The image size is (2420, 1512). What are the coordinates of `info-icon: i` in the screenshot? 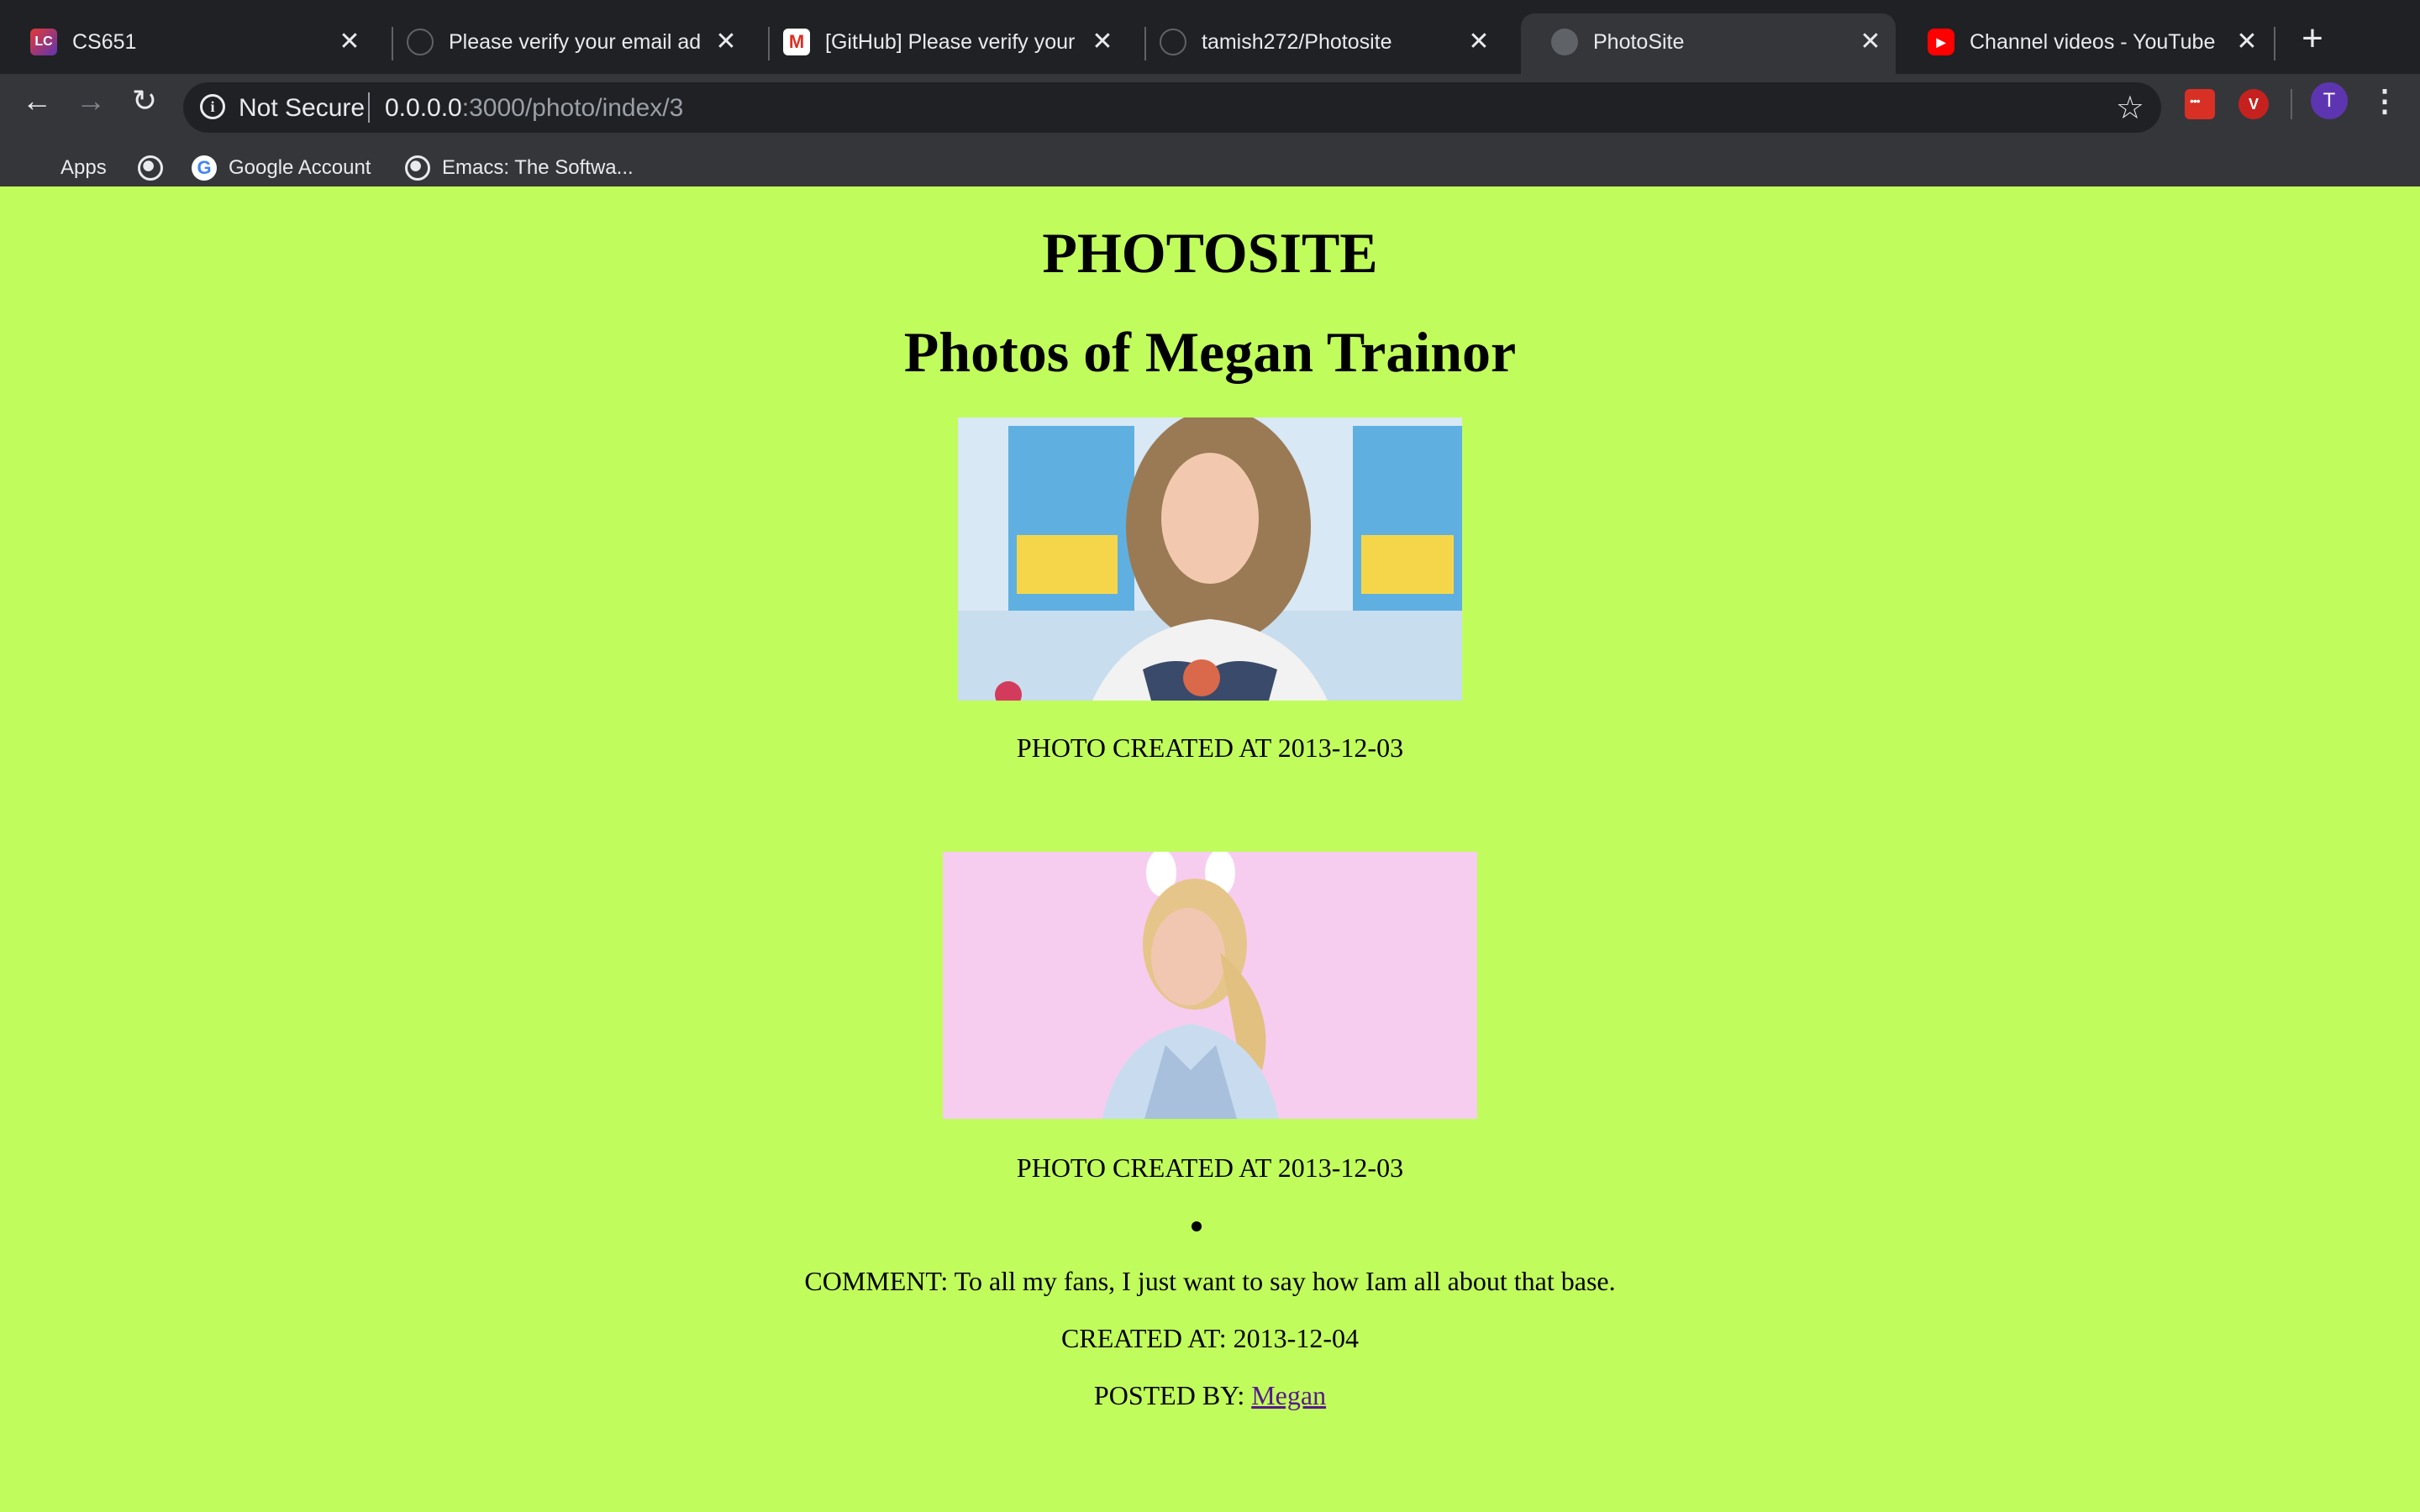 It's located at (212, 106).